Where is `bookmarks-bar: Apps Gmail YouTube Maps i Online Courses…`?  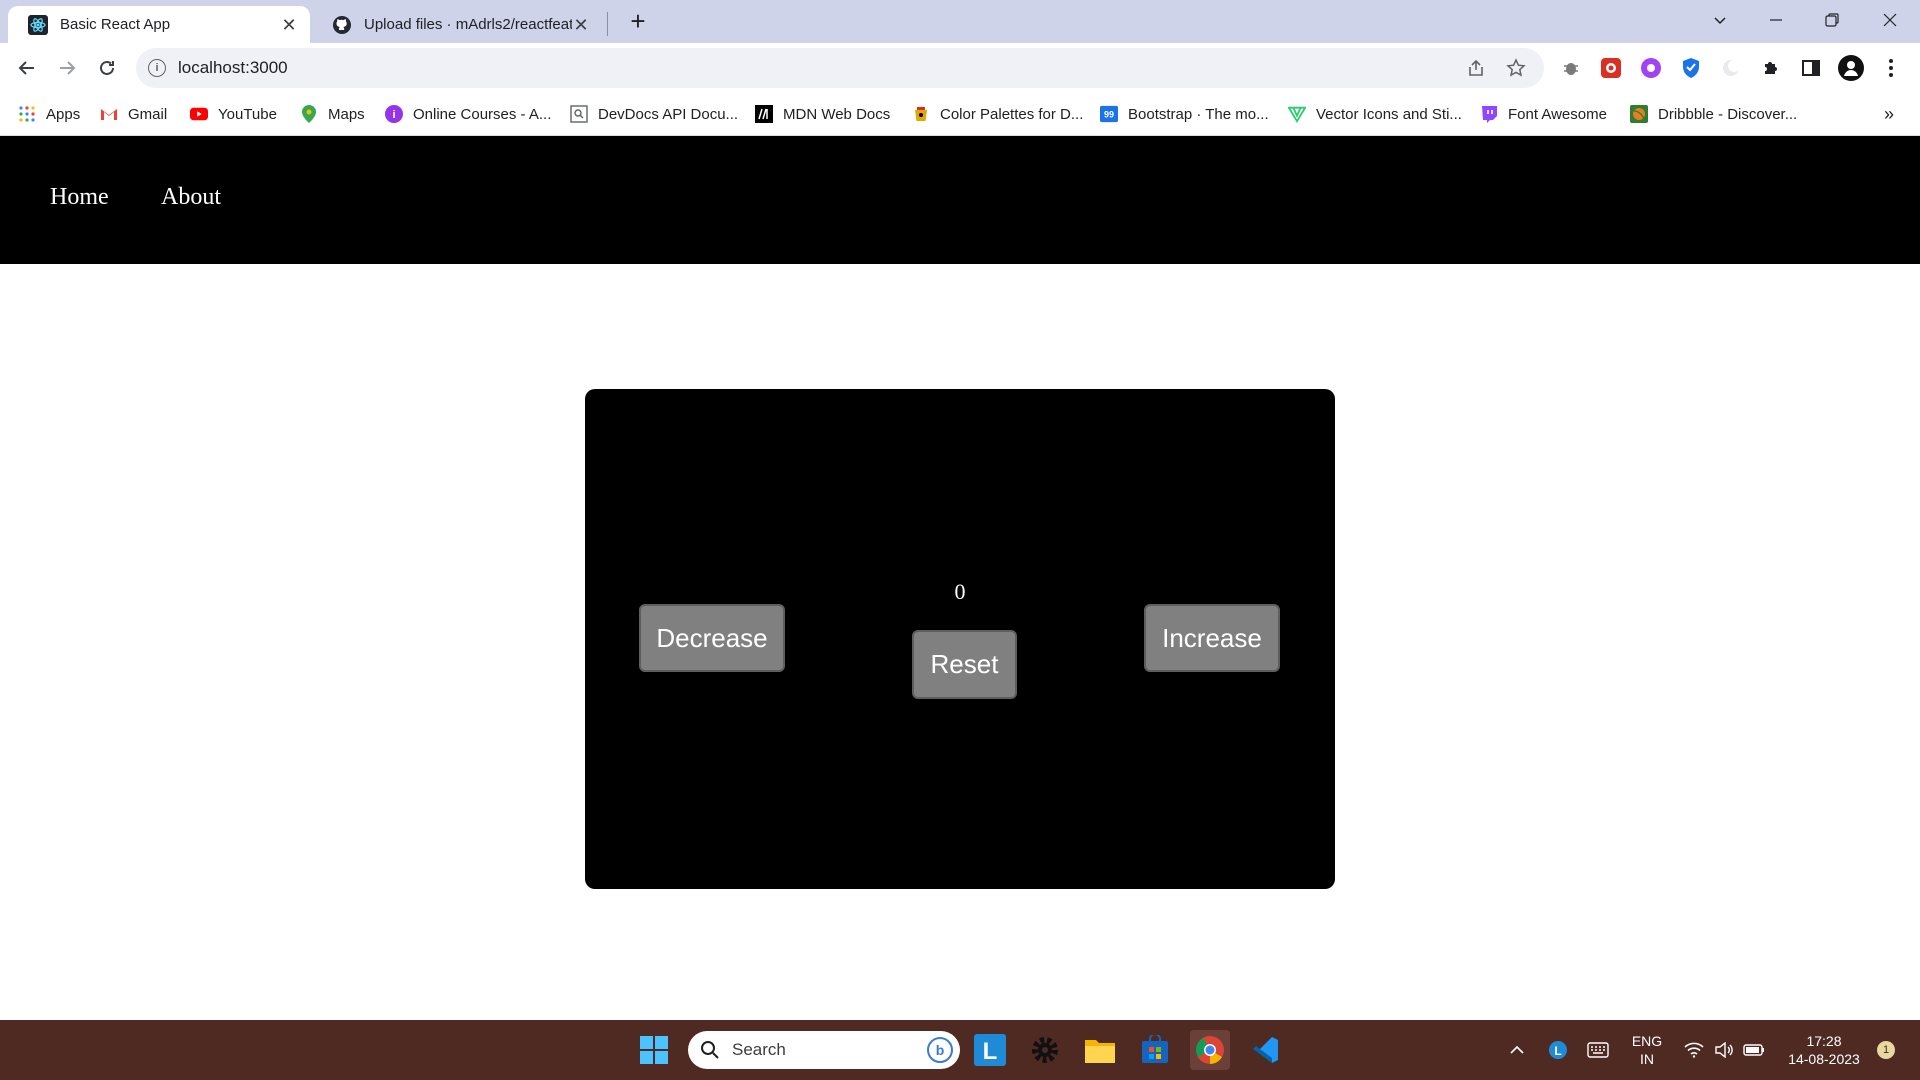 bookmarks-bar: Apps Gmail YouTube Maps i Online Courses… is located at coordinates (960, 115).